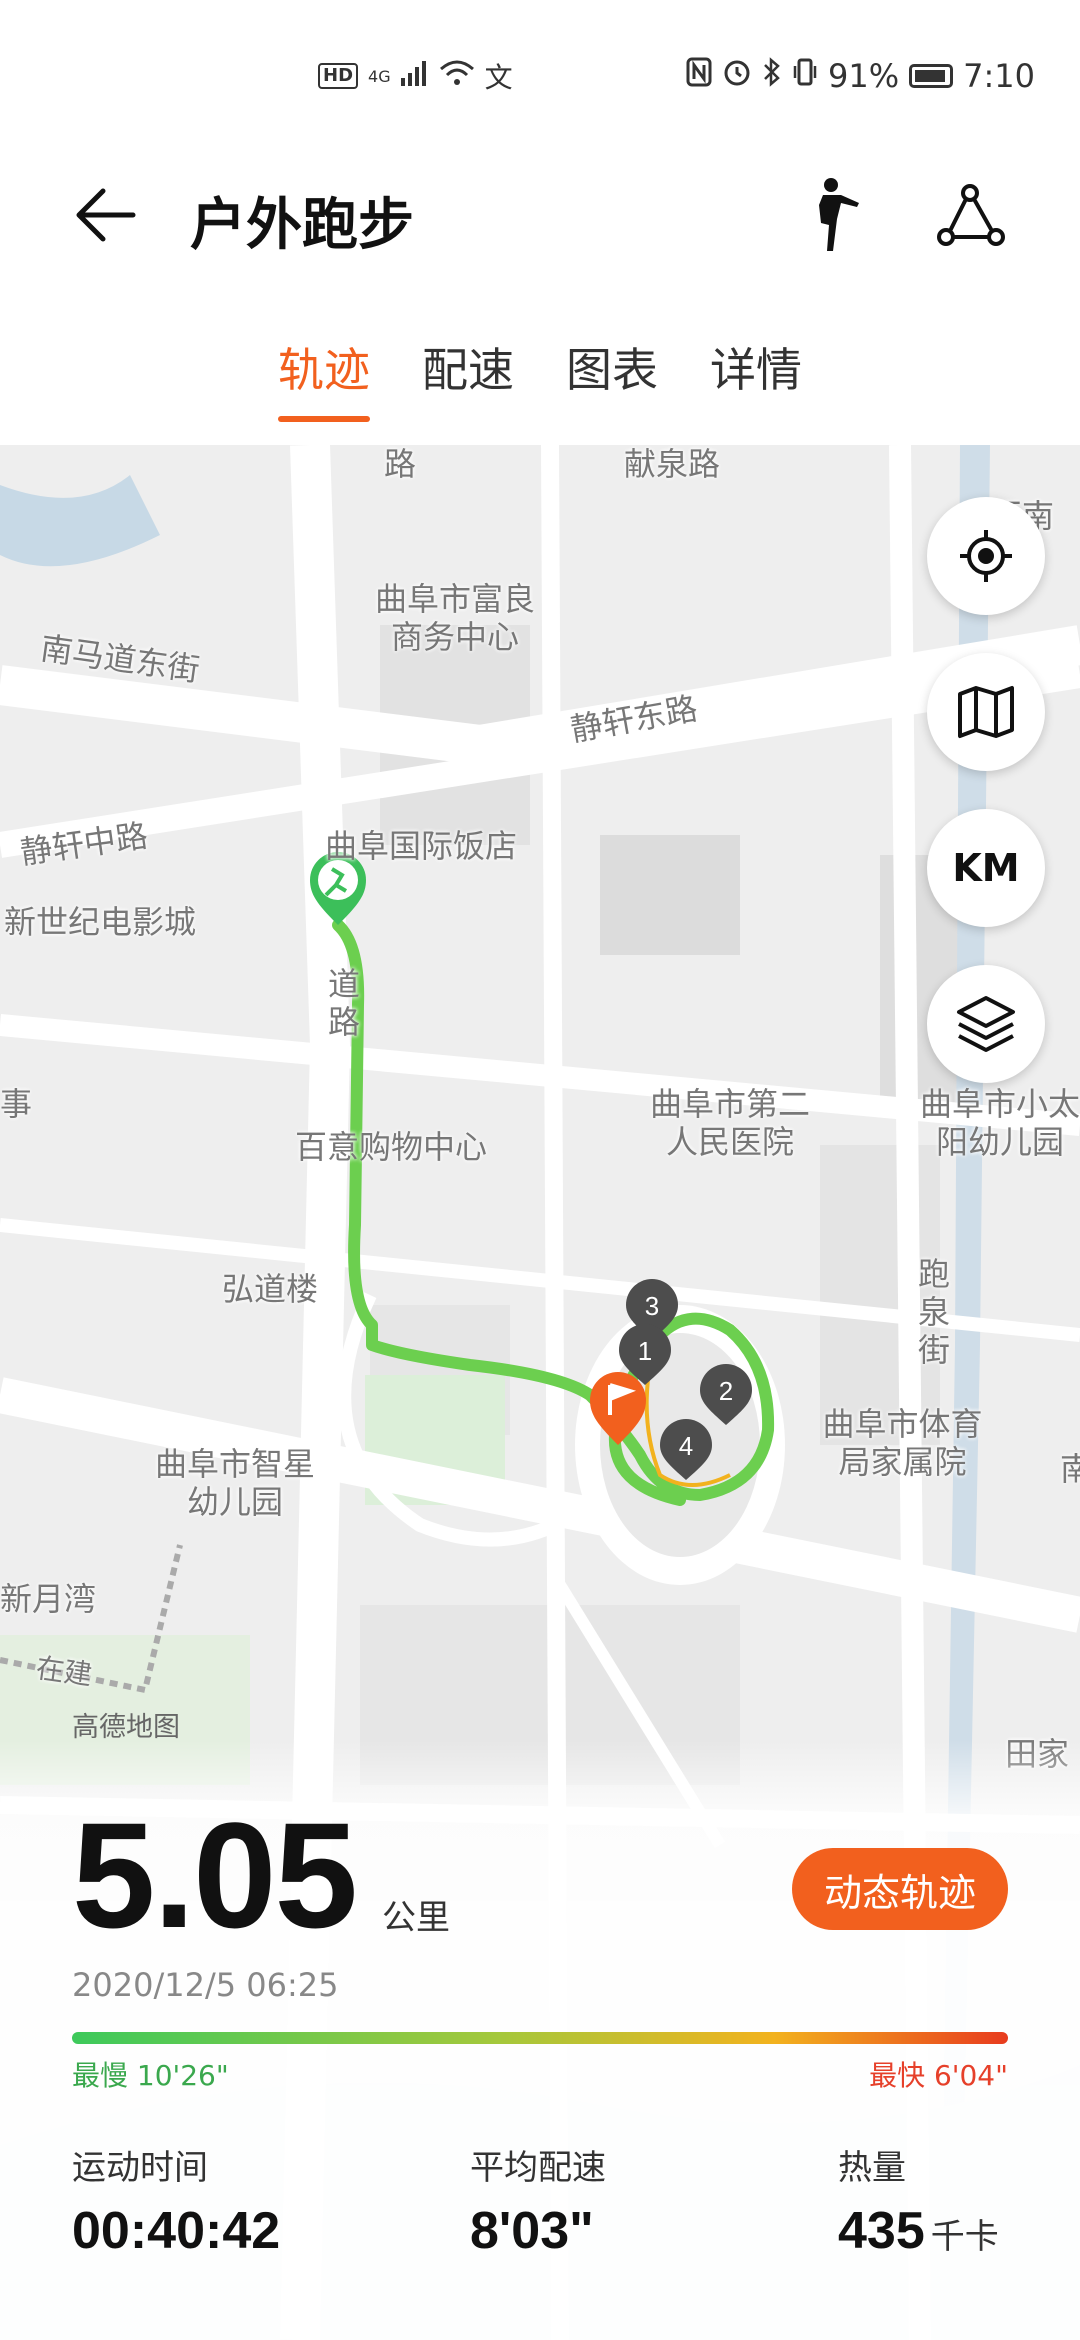  I want to click on nfc-icon, so click(699, 76).